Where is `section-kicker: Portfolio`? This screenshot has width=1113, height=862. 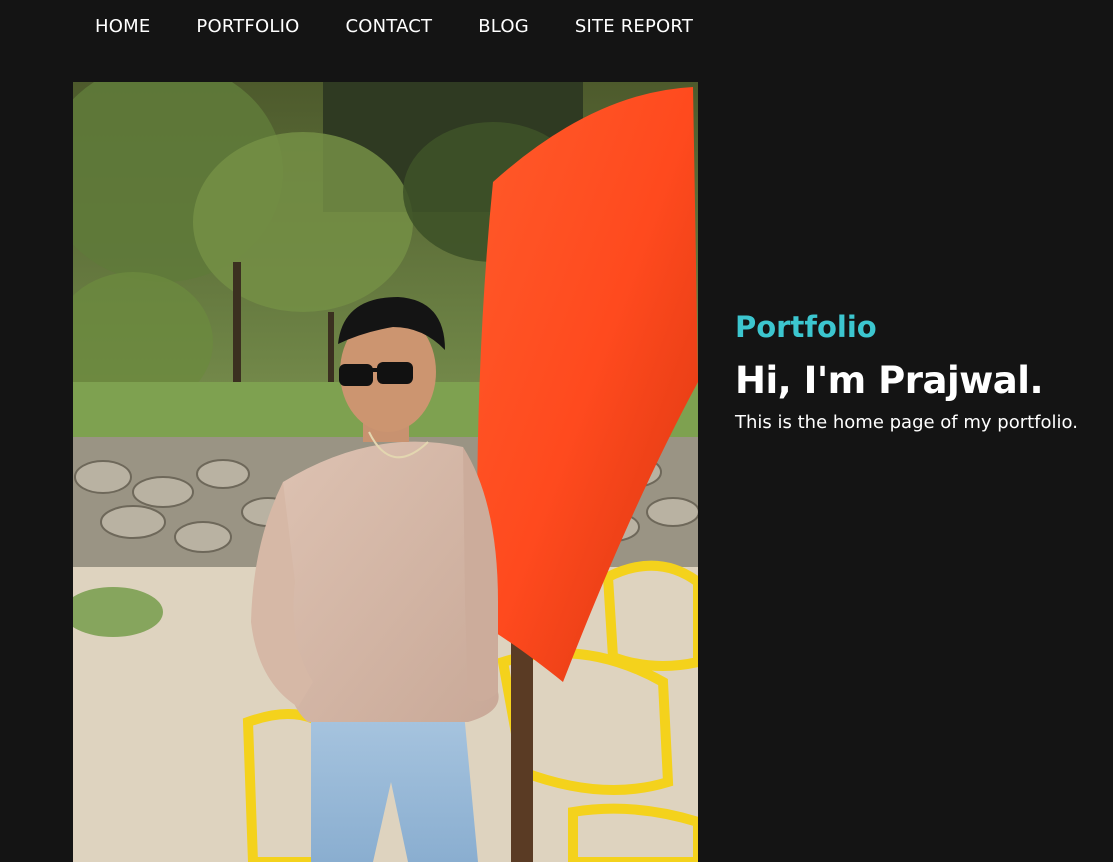 section-kicker: Portfolio is located at coordinates (806, 327).